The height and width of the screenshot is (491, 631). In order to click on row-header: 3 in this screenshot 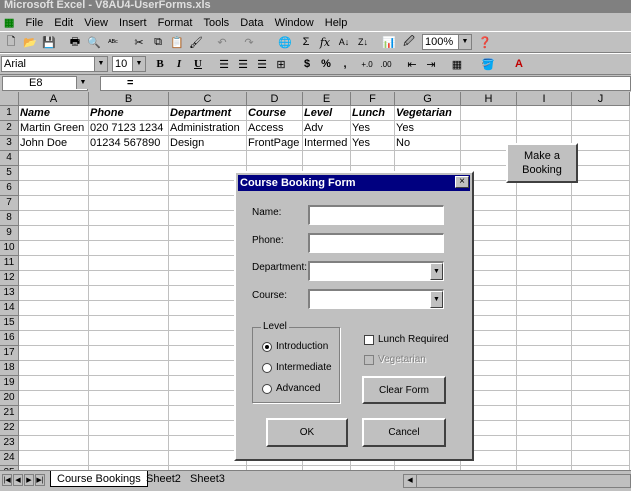, I will do `click(9, 143)`.